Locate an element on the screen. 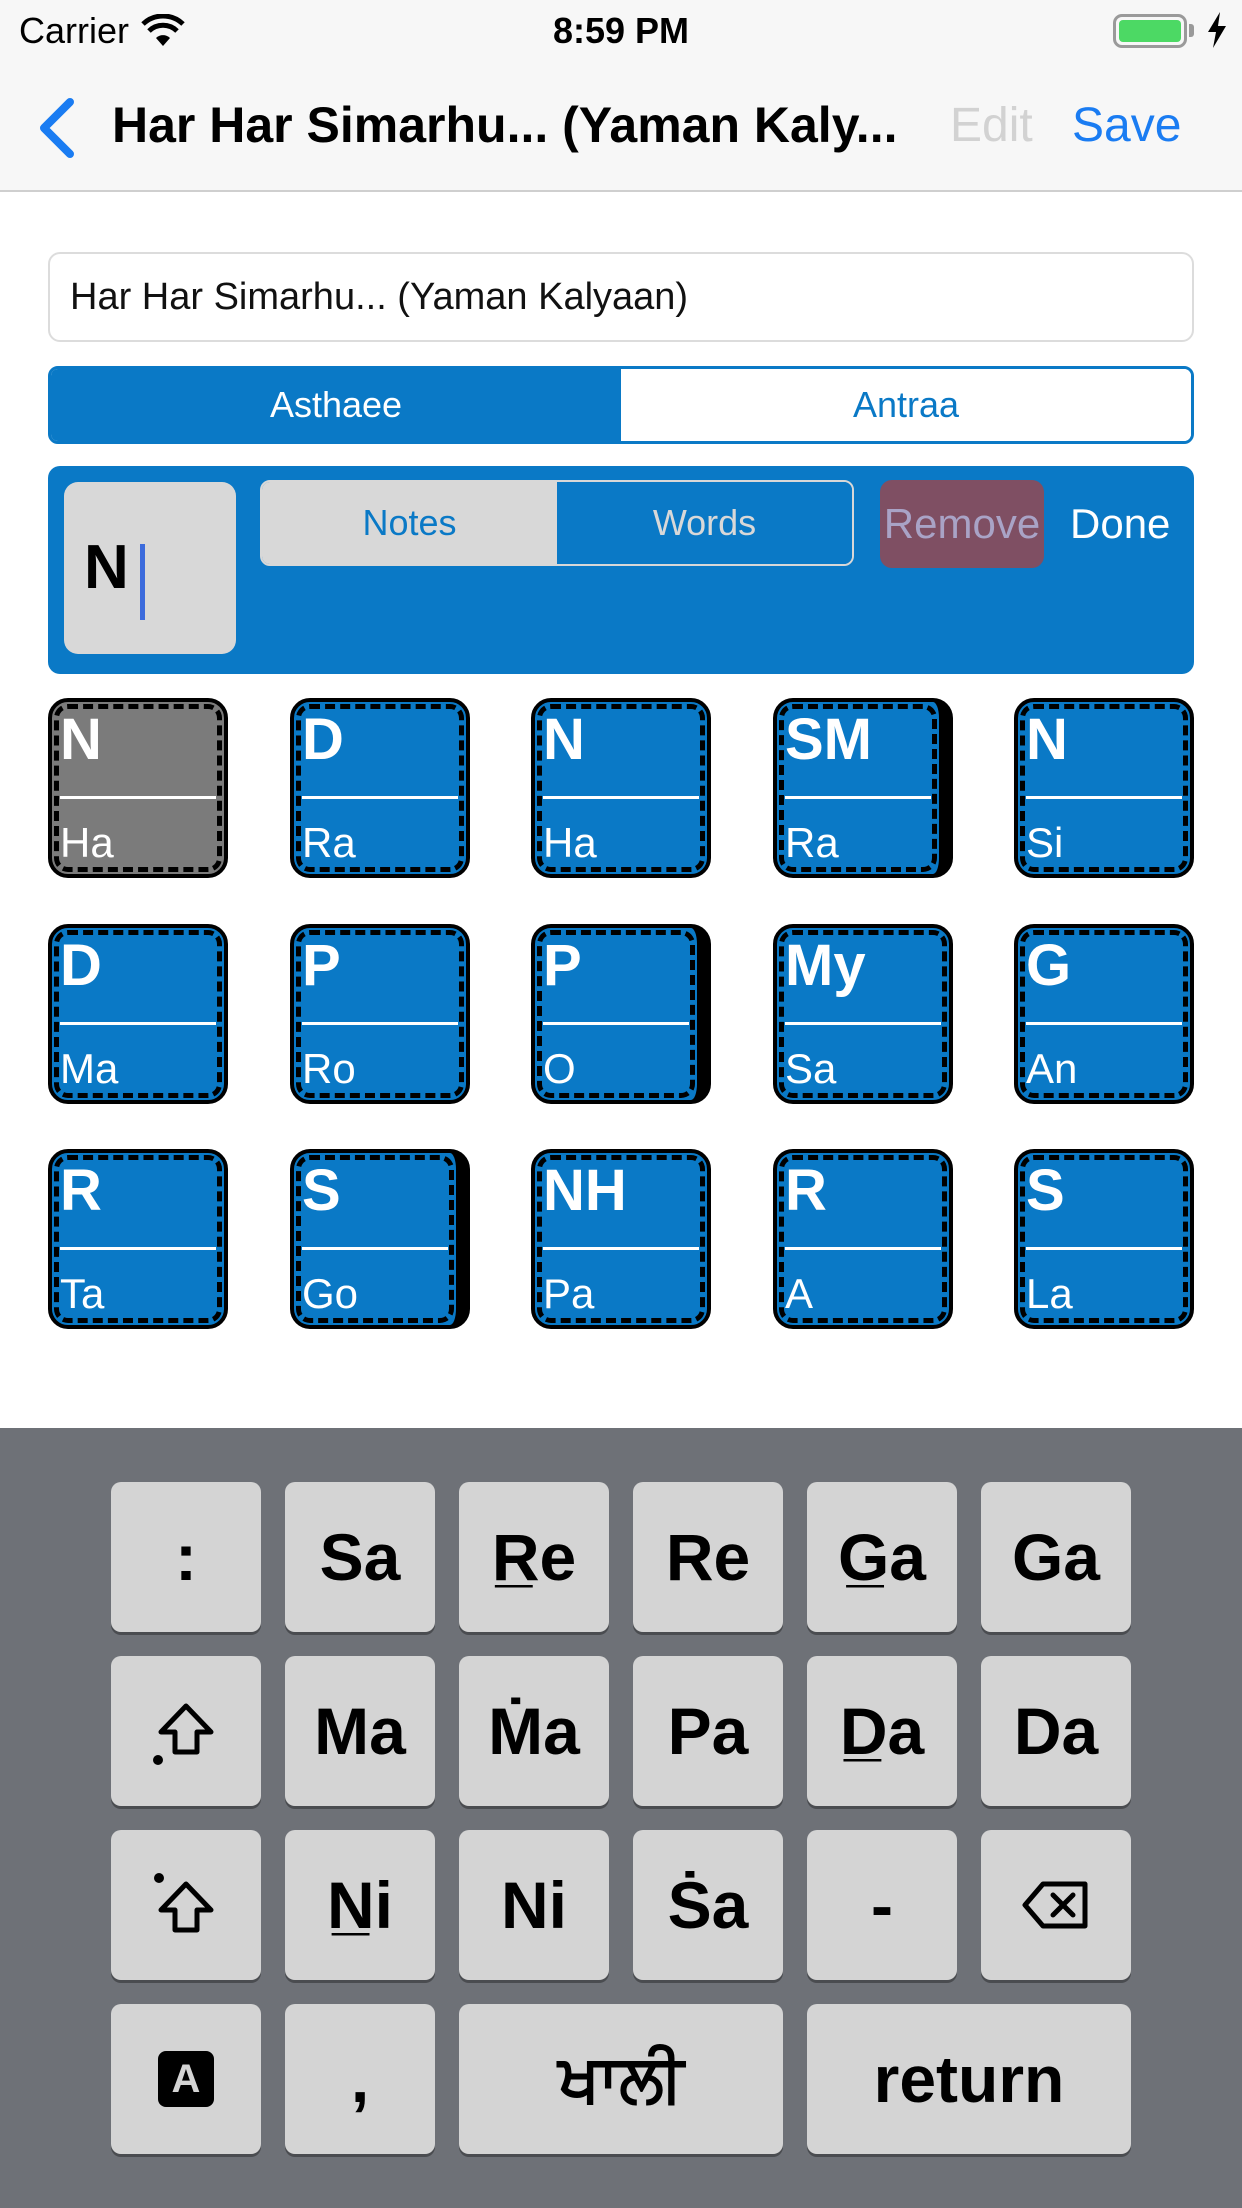 The image size is (1242, 2208). note-cell: G An is located at coordinates (1104, 1014).